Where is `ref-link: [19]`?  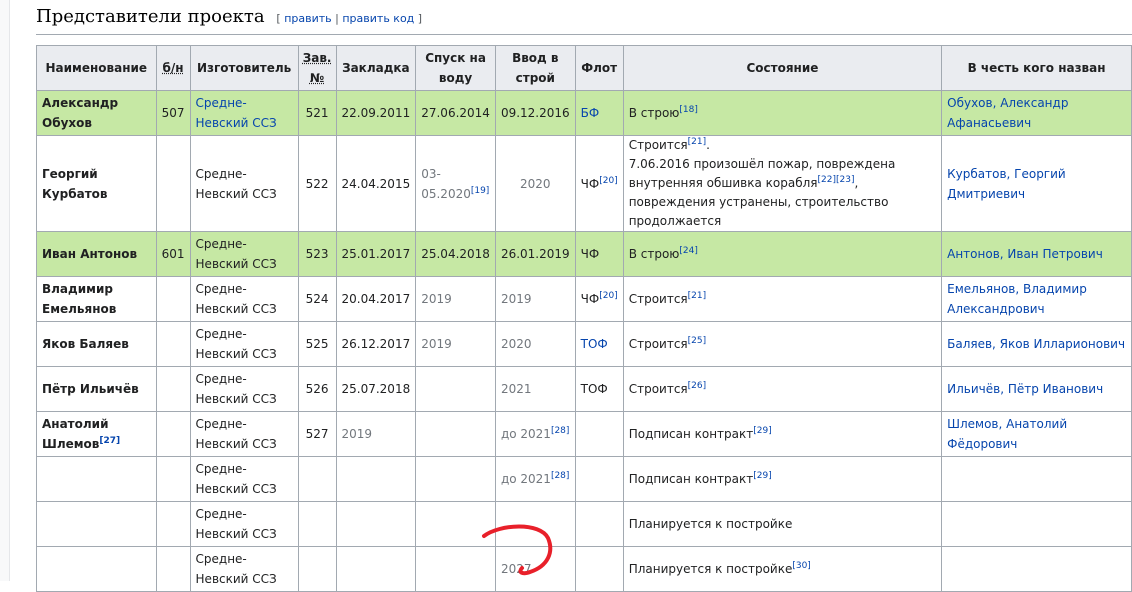
ref-link: [19] is located at coordinates (480, 191).